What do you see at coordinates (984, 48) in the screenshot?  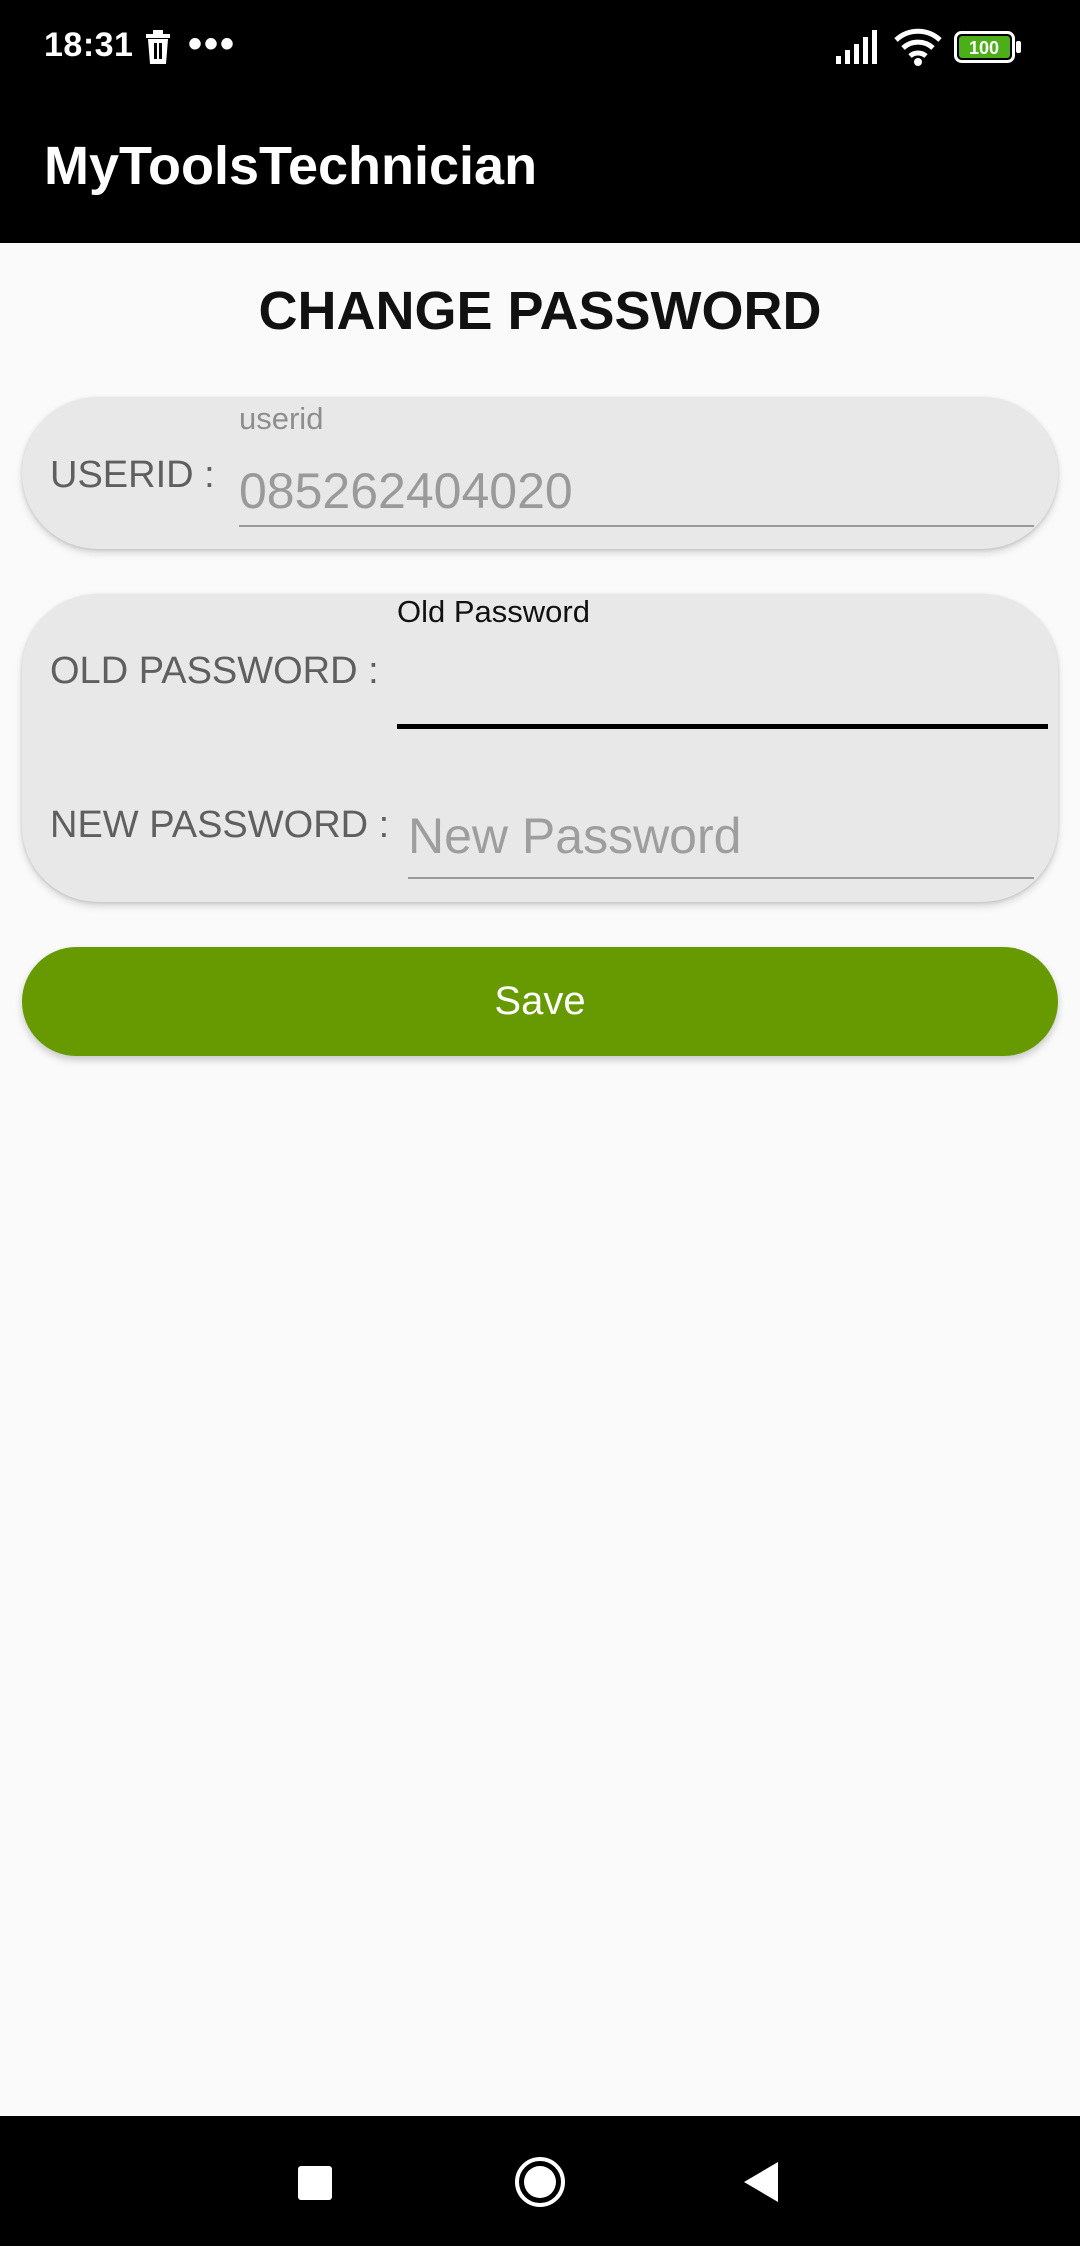 I see `battery-level: 100` at bounding box center [984, 48].